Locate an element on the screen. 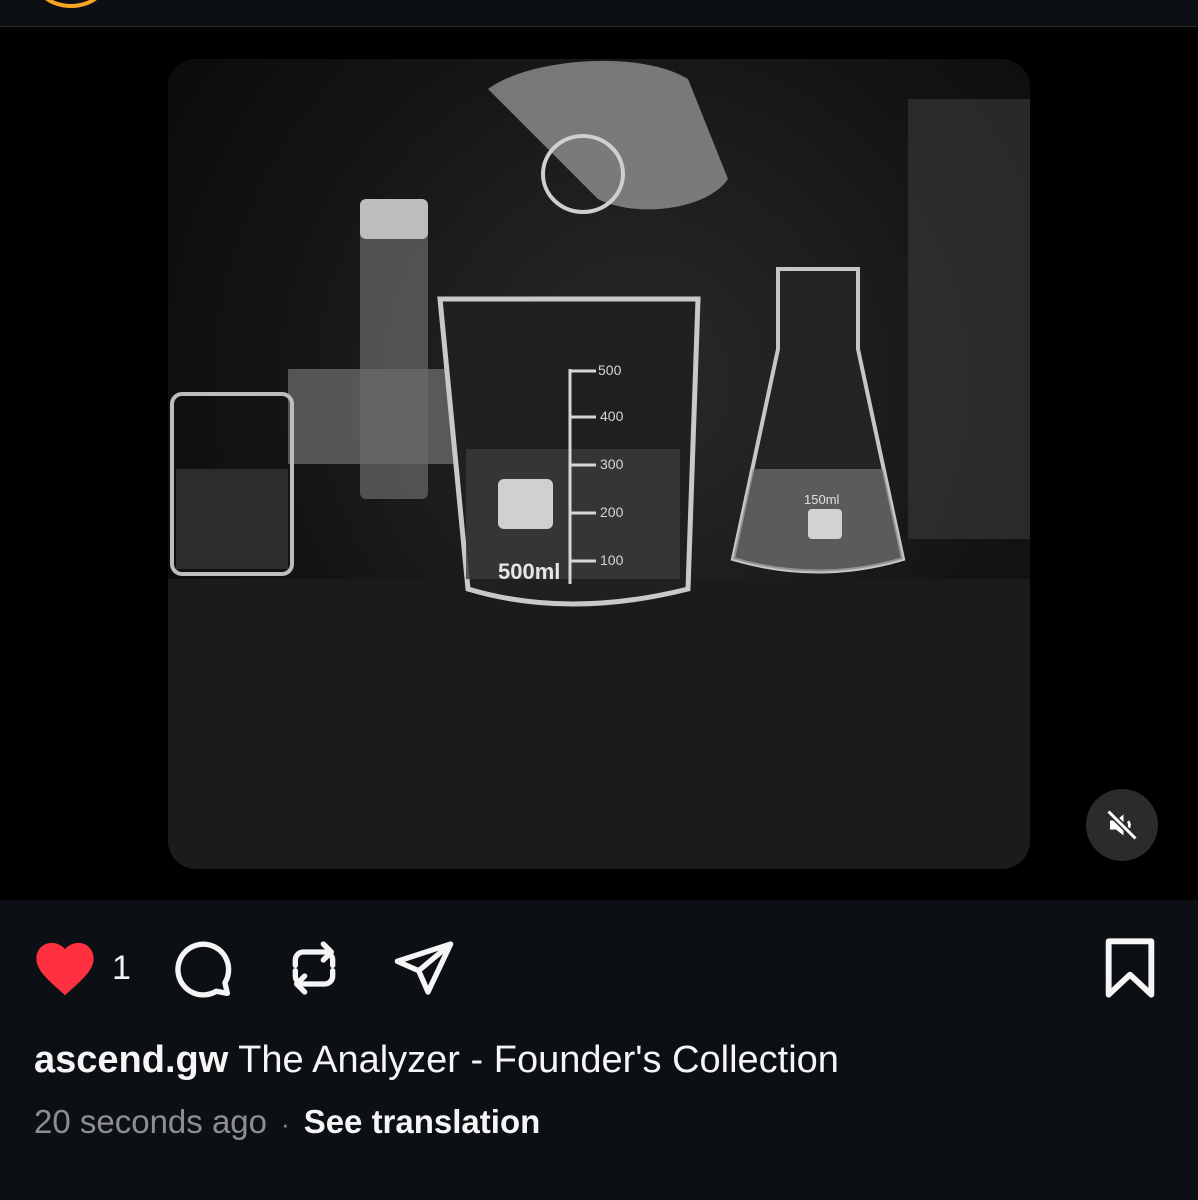 This screenshot has height=1200, width=1198. like-count: 1 is located at coordinates (121, 968).